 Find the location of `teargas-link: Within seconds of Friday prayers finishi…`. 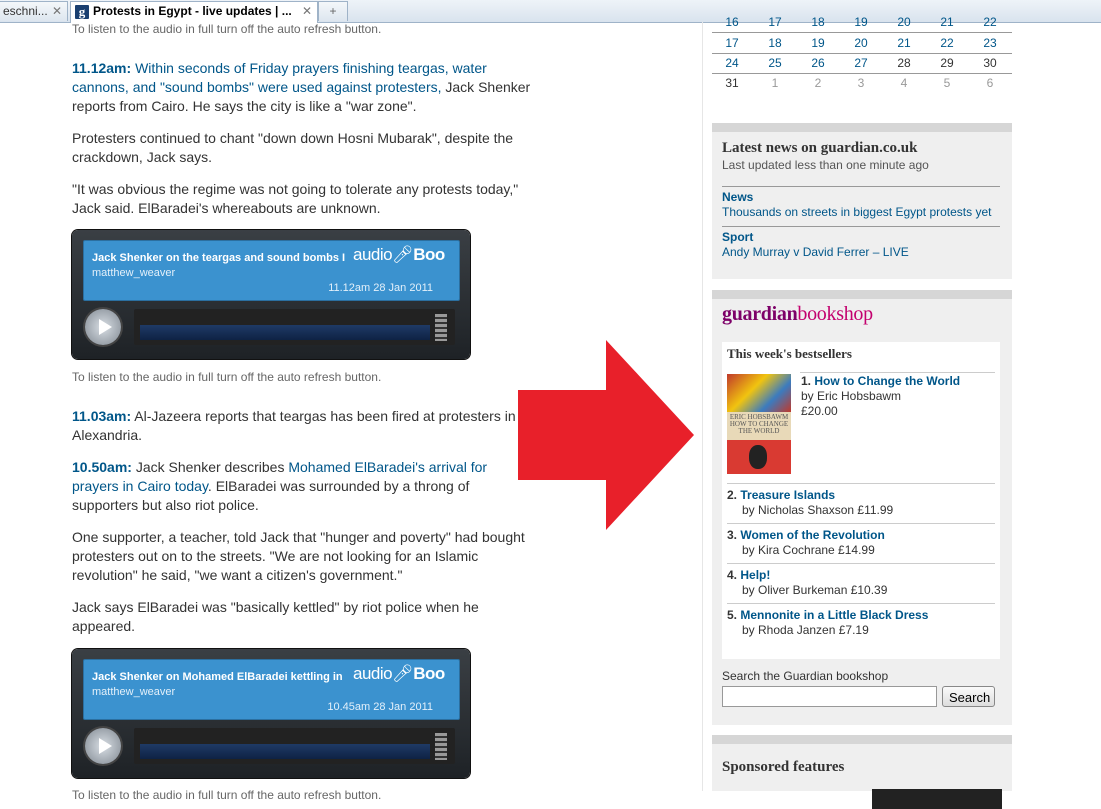

teargas-link: Within seconds of Friday prayers finishi… is located at coordinates (279, 77).